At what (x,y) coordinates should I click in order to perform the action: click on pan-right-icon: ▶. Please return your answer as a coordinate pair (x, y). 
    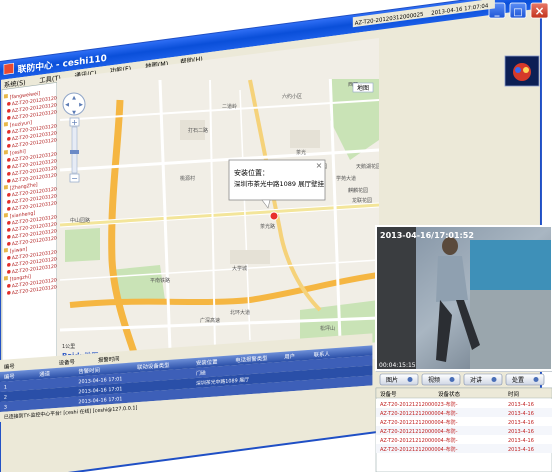
    Looking at the image, I should click on (81, 105).